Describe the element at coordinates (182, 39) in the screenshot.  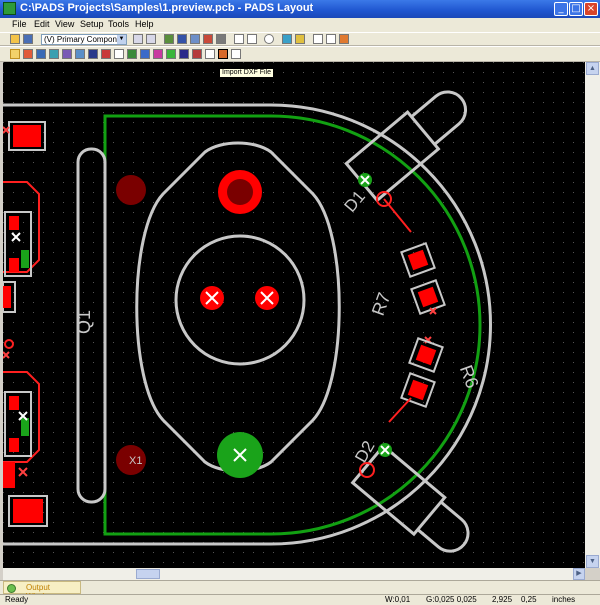
I see `grid-icon` at that location.